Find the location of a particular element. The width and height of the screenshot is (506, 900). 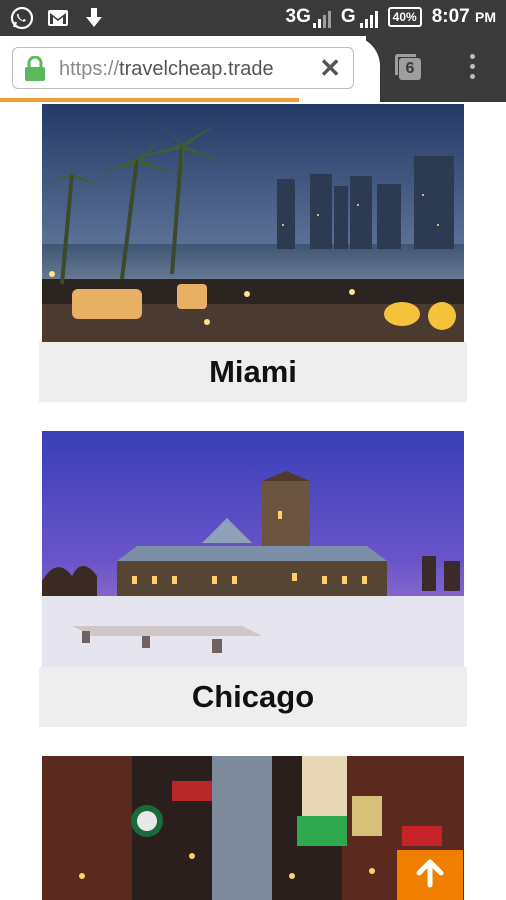

browser-toolbar: https://travelcheap.trade ✕ 6 is located at coordinates (253, 69).